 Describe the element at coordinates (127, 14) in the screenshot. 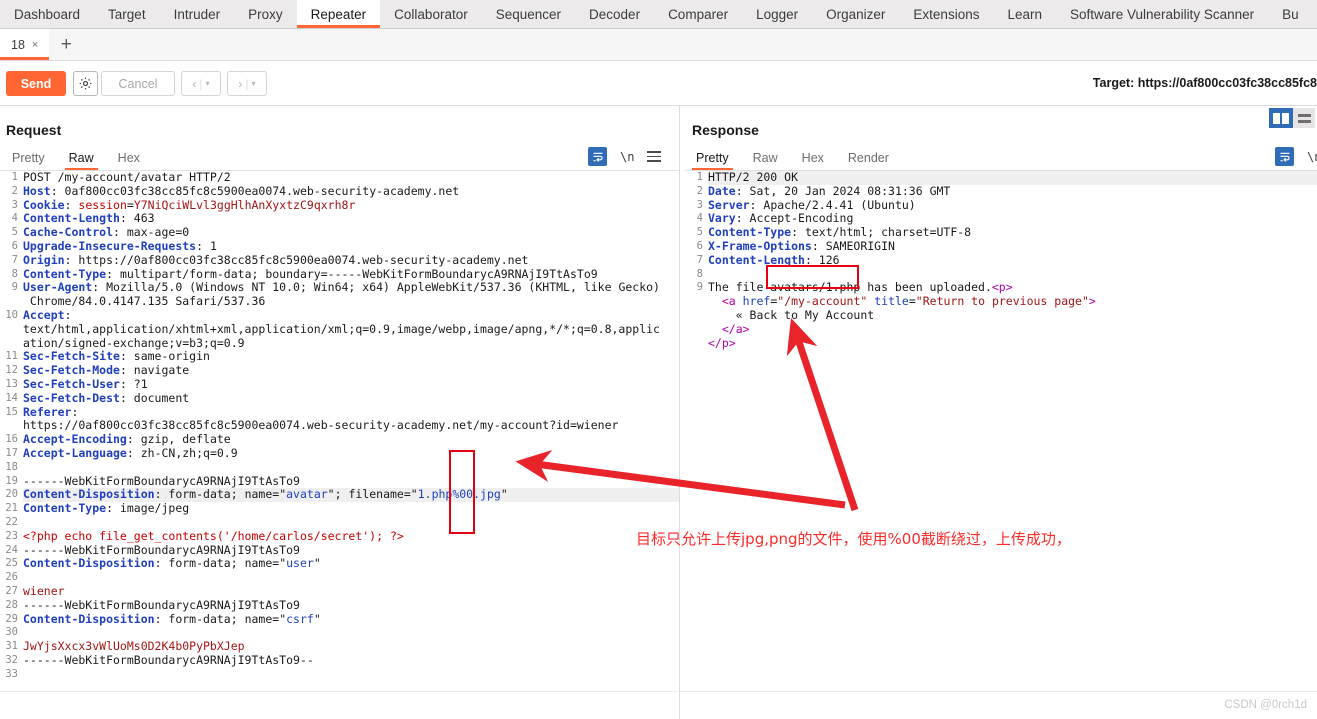

I see `suite-tab-target: Target` at that location.